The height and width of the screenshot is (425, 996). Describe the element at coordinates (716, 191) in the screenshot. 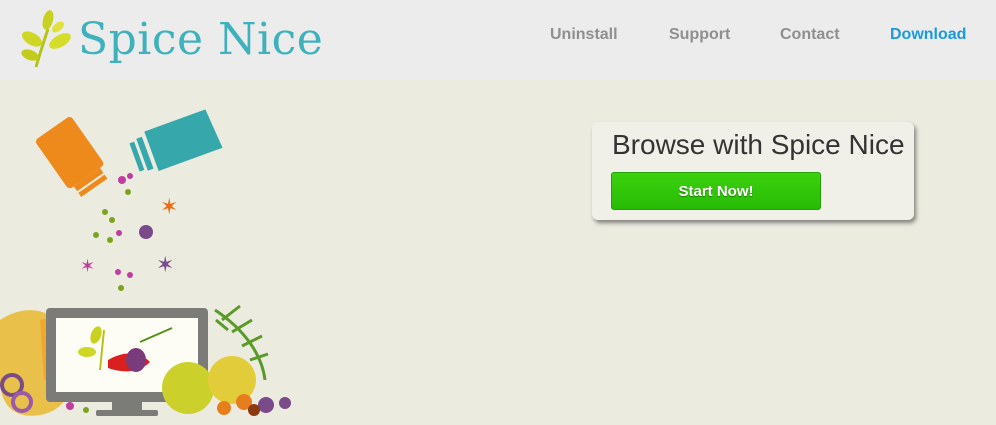

I see `start-now-button: Start Now!` at that location.